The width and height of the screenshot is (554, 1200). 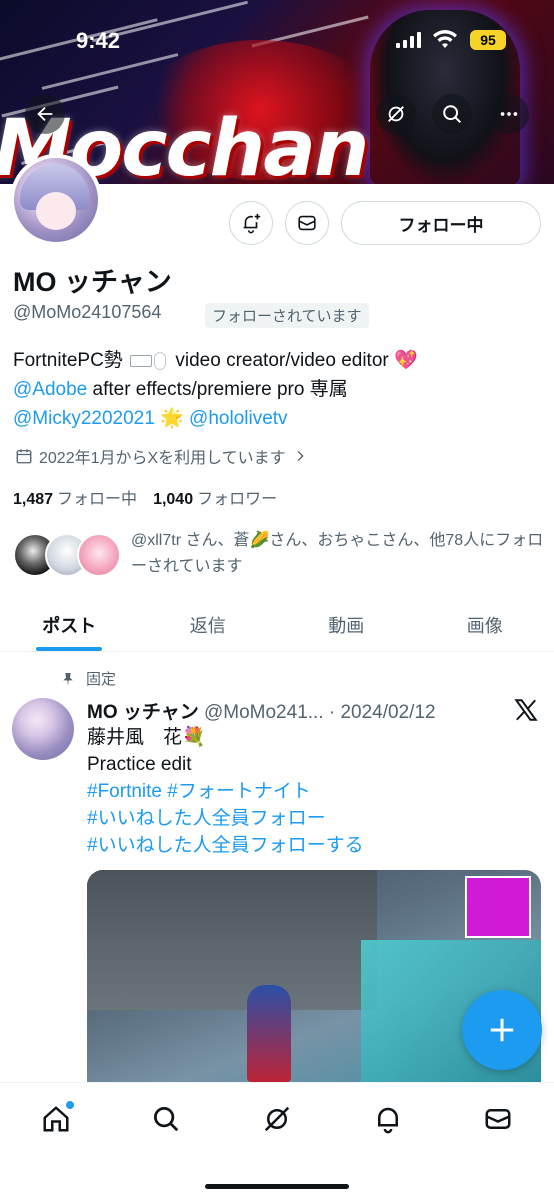 I want to click on mouse-icon, so click(x=160, y=360).